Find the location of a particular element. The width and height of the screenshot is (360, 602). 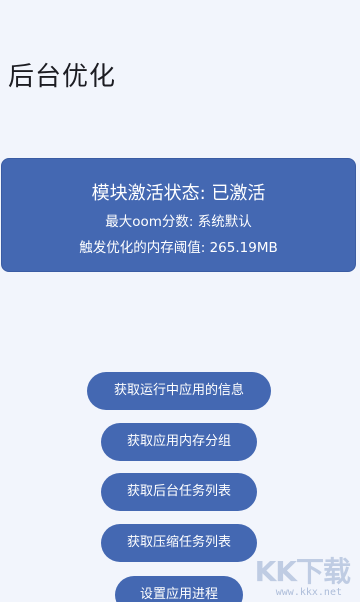

set-app-process-button: 设置应用进程 is located at coordinates (179, 589).